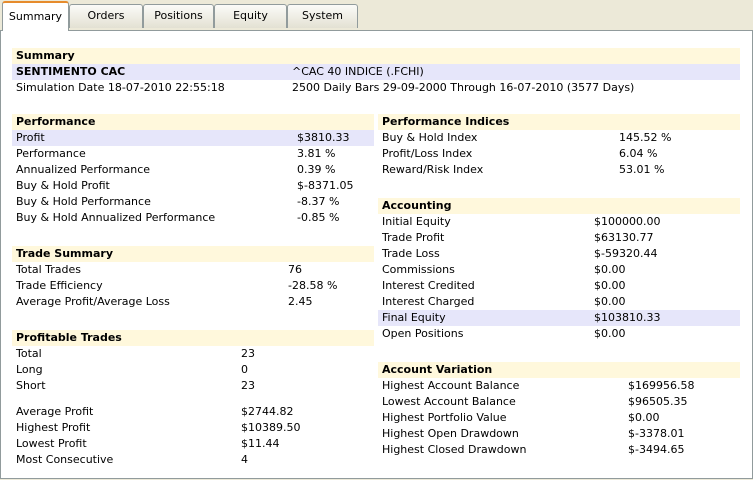  I want to click on profitable-trades-value: $2744.82, so click(267, 411).